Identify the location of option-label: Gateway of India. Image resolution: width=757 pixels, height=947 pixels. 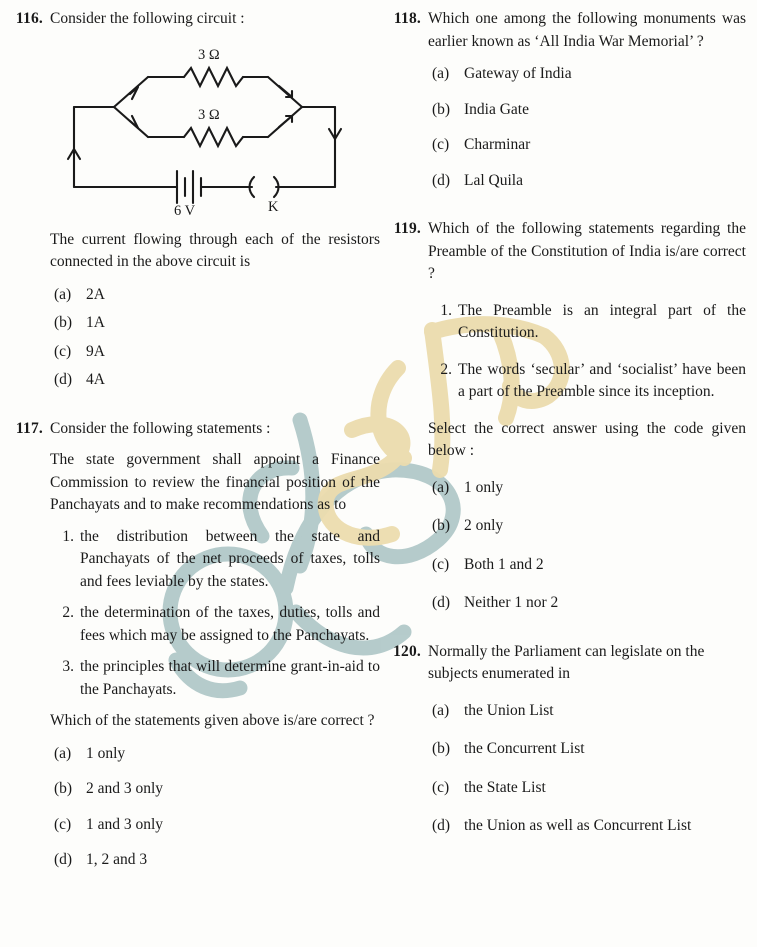
(518, 73).